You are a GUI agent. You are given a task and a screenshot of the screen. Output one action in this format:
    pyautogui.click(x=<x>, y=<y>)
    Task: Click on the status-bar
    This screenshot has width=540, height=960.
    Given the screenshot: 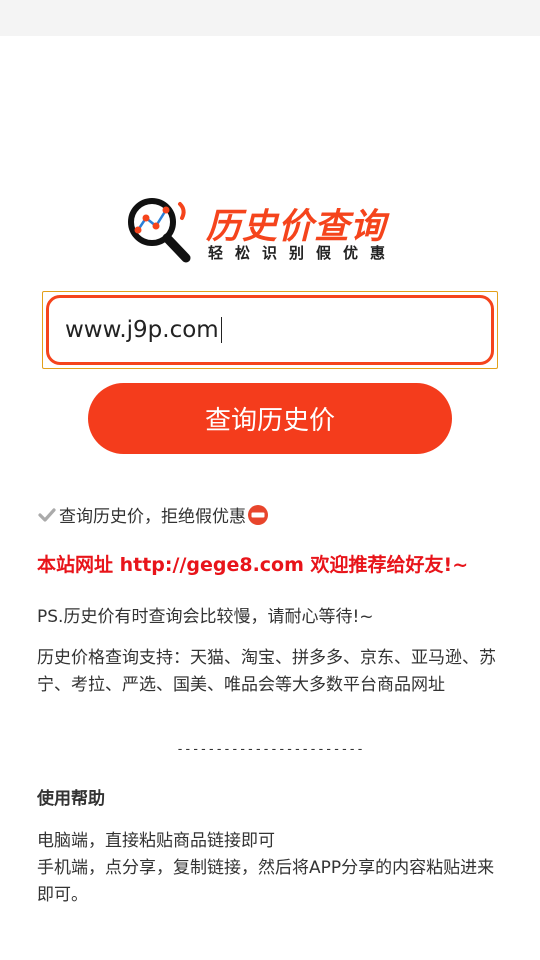 What is the action you would take?
    pyautogui.click(x=270, y=18)
    